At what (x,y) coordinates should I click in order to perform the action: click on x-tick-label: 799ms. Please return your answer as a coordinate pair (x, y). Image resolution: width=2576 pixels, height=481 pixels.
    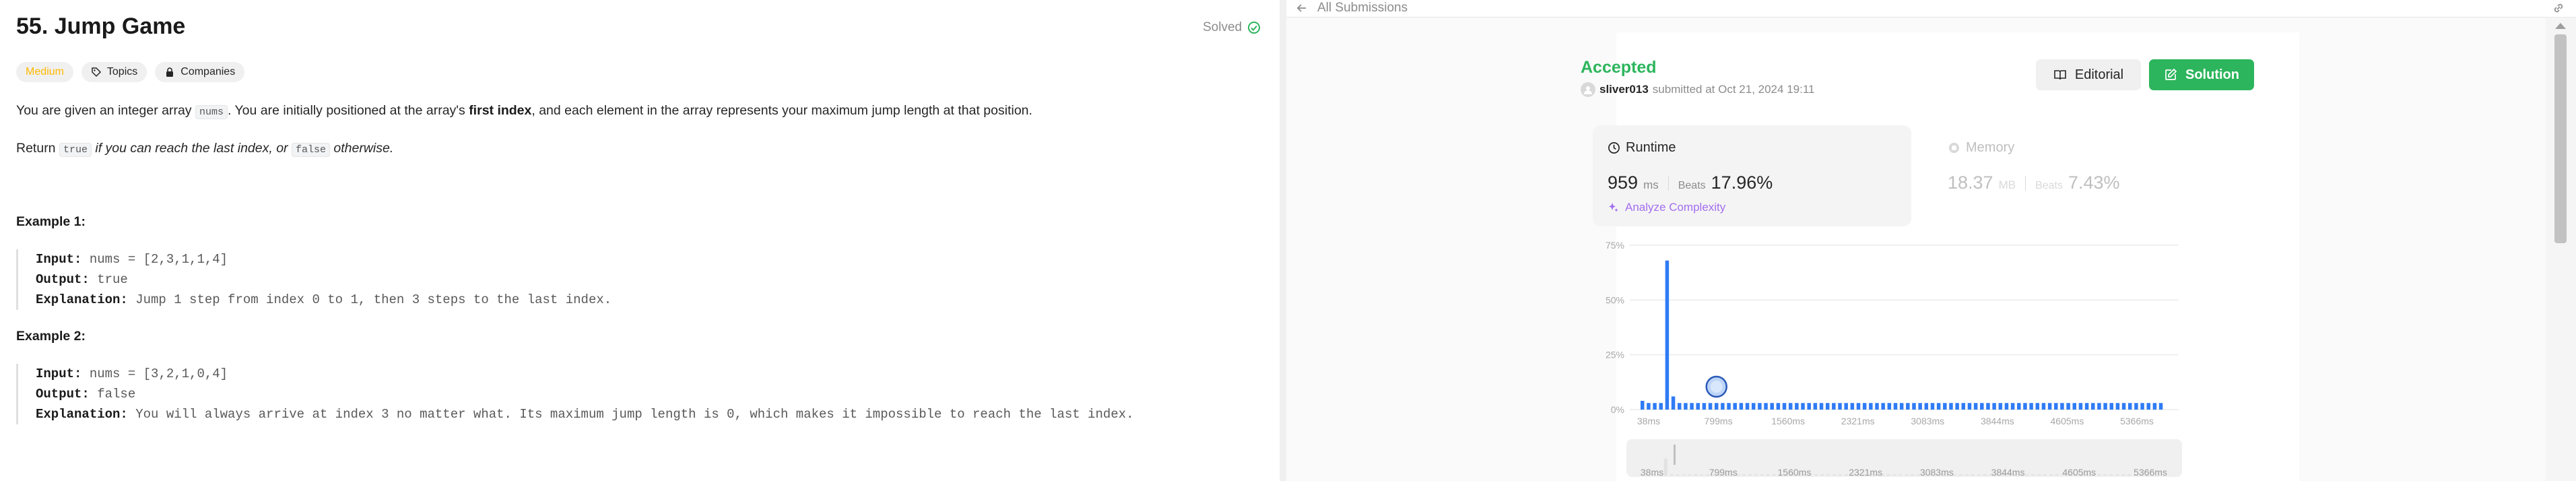
    Looking at the image, I should click on (1719, 421).